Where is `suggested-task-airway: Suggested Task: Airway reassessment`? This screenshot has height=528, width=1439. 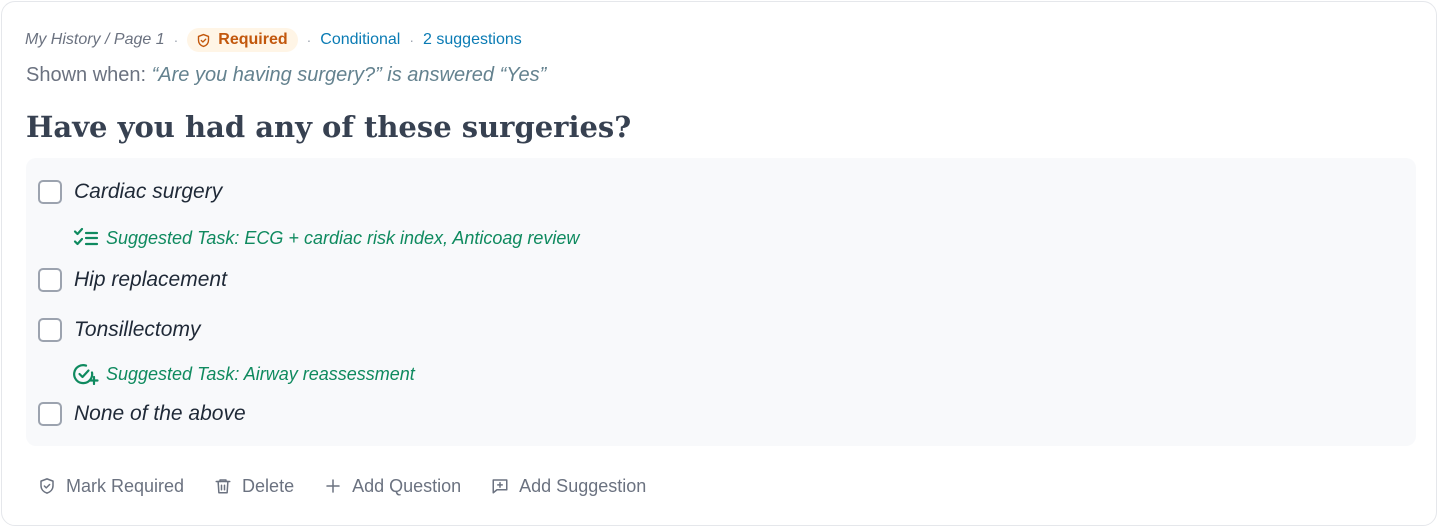
suggested-task-airway: Suggested Task: Airway reassessment is located at coordinates (244, 374).